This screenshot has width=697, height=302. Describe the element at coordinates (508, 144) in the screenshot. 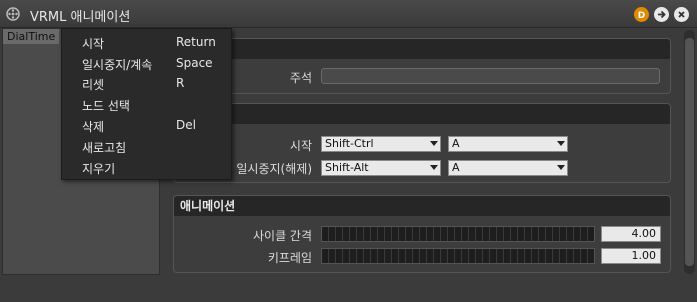

I see `start-key-select: A` at that location.